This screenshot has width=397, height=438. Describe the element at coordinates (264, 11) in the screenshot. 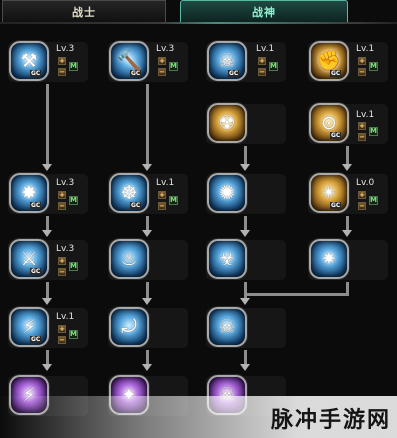

I see `tab-god: 战神` at that location.